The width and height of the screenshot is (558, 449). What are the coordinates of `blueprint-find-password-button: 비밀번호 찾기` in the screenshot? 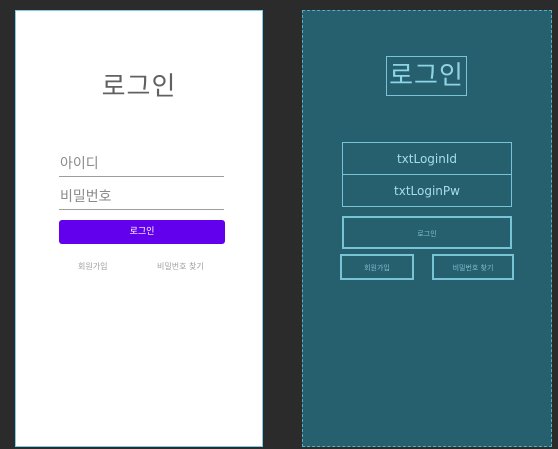 It's located at (473, 267).